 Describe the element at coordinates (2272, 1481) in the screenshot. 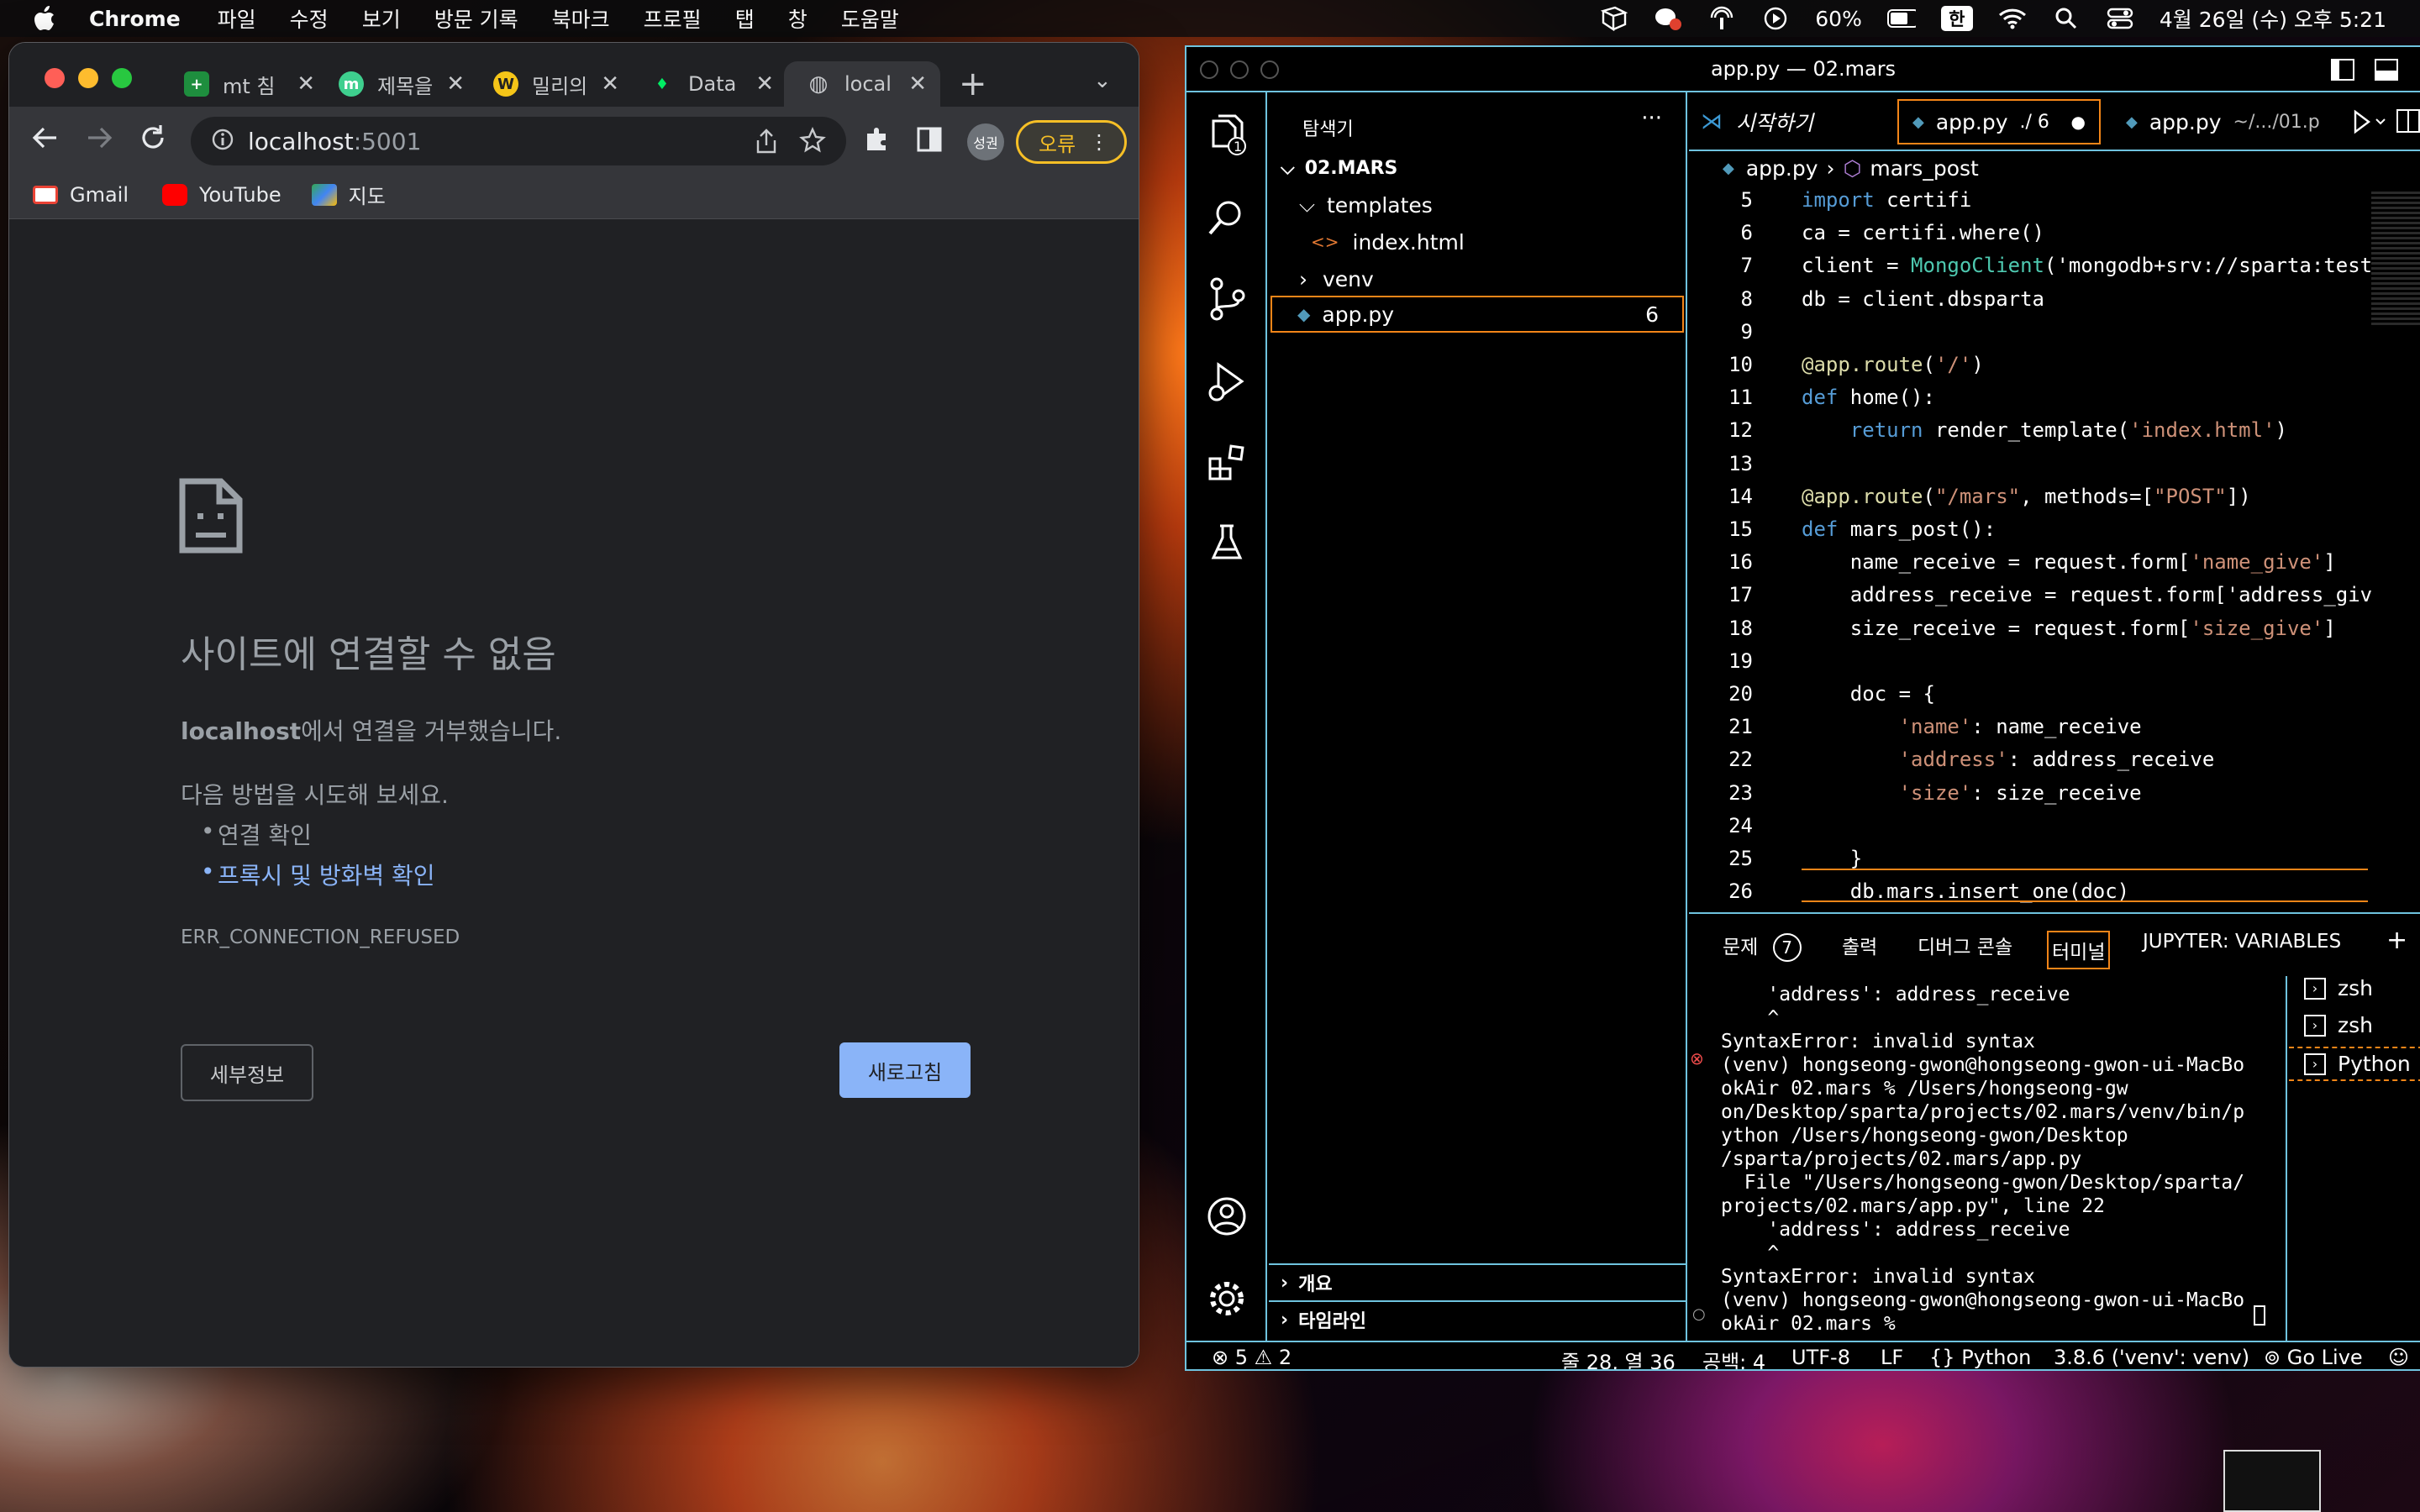

I see `screenshot-thumbnail` at that location.